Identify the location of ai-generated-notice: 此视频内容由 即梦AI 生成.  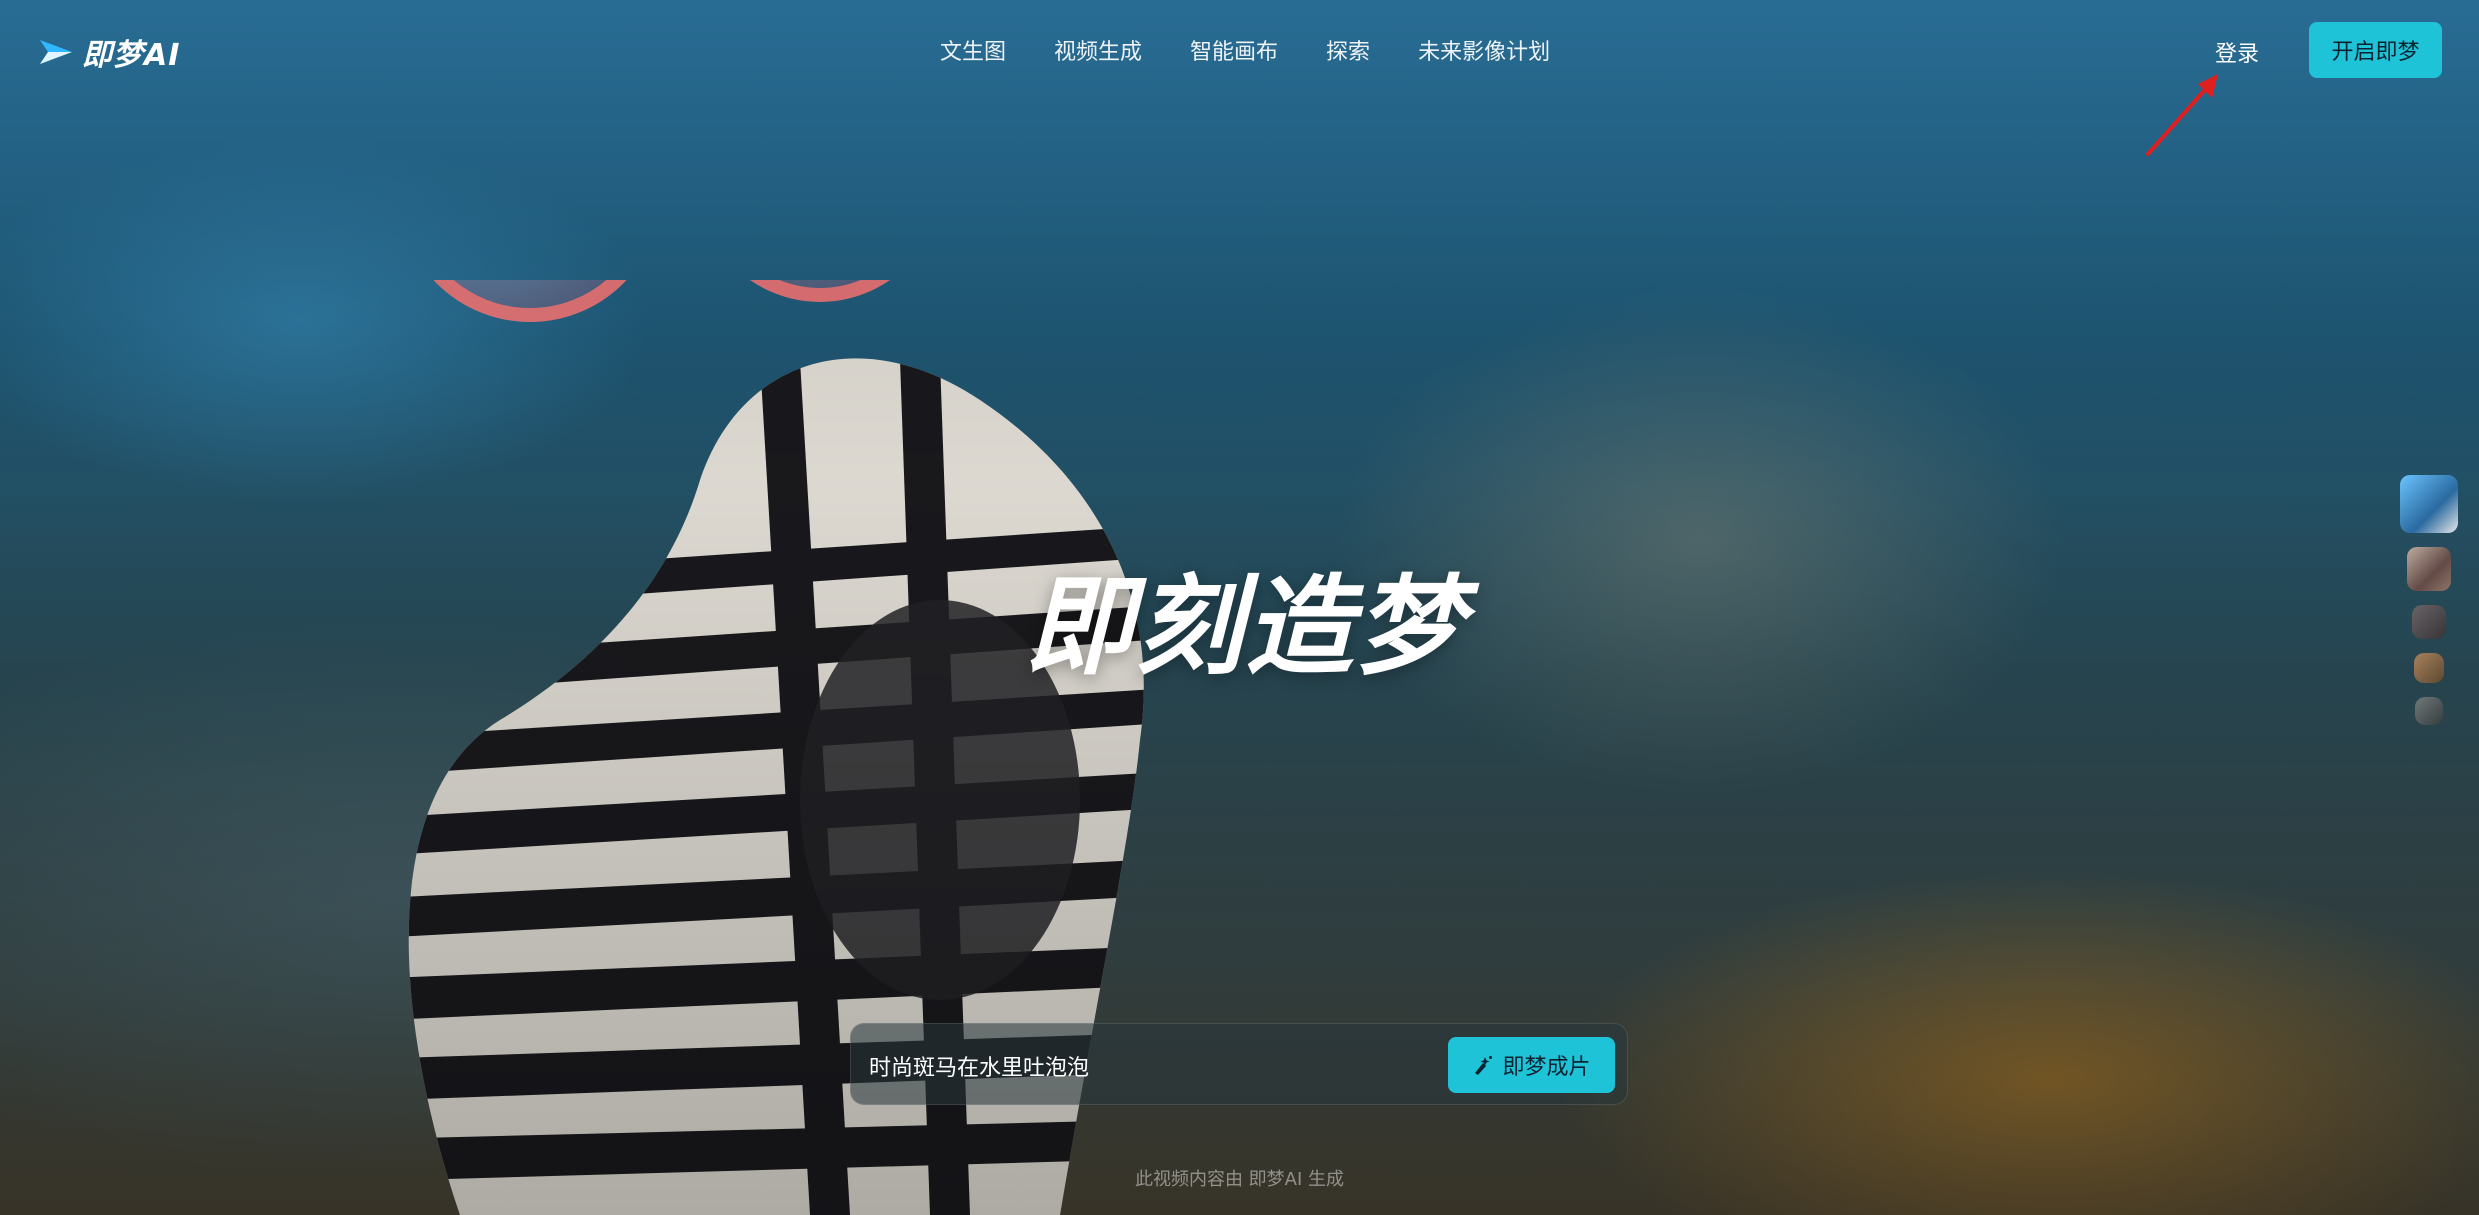
(1239, 1179).